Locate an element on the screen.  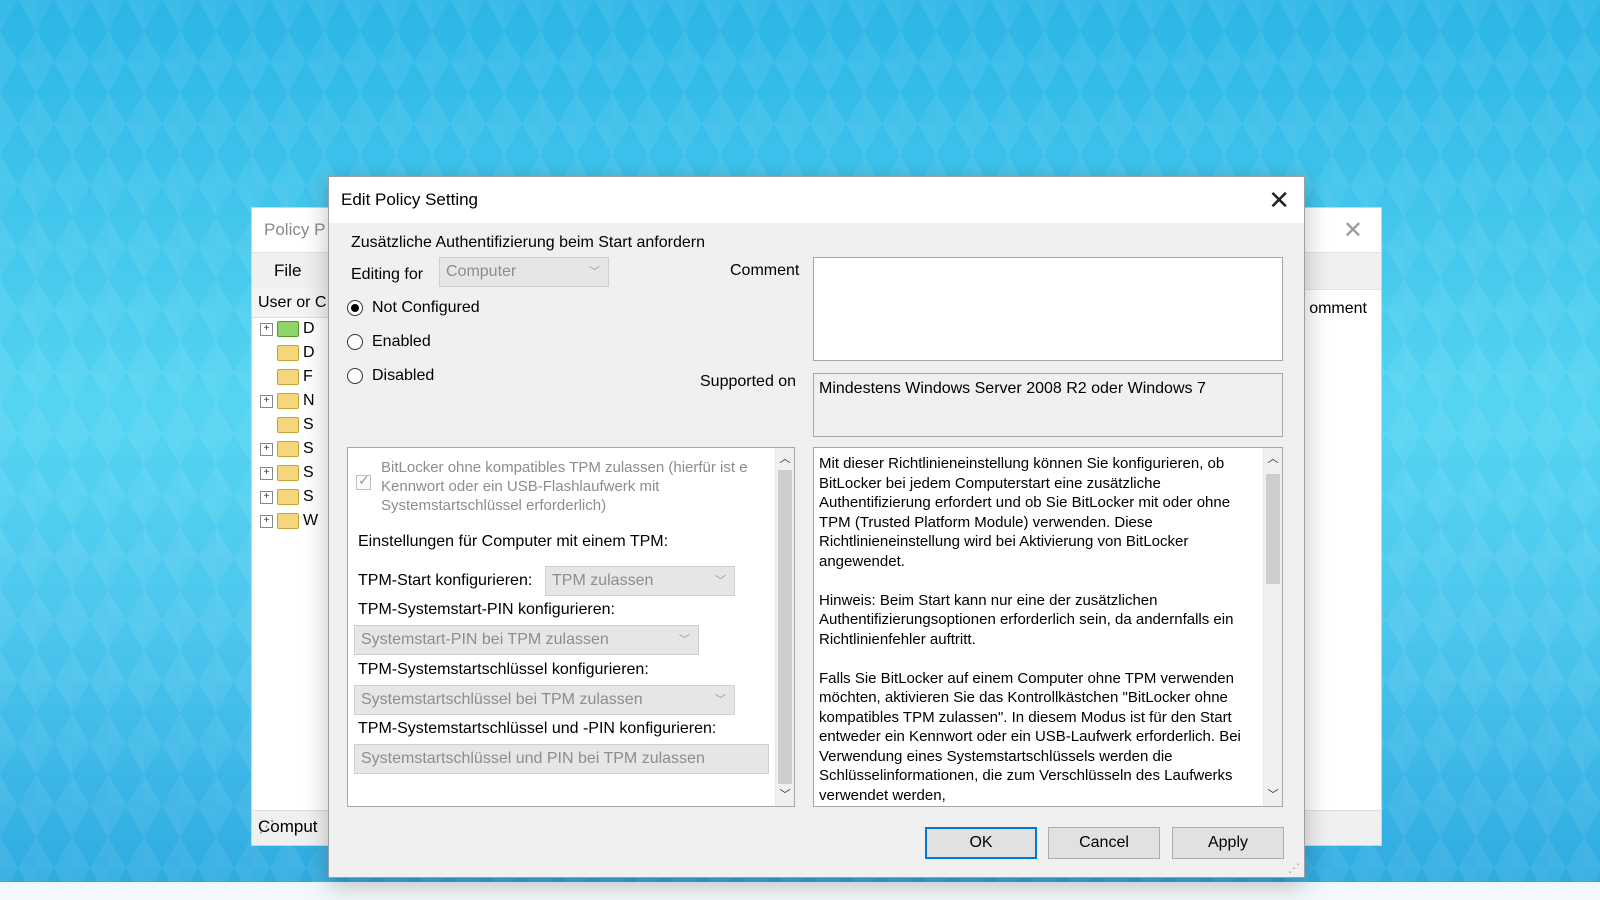
tpm-start-label: TPM-Start konfigurieren: is located at coordinates (445, 580).